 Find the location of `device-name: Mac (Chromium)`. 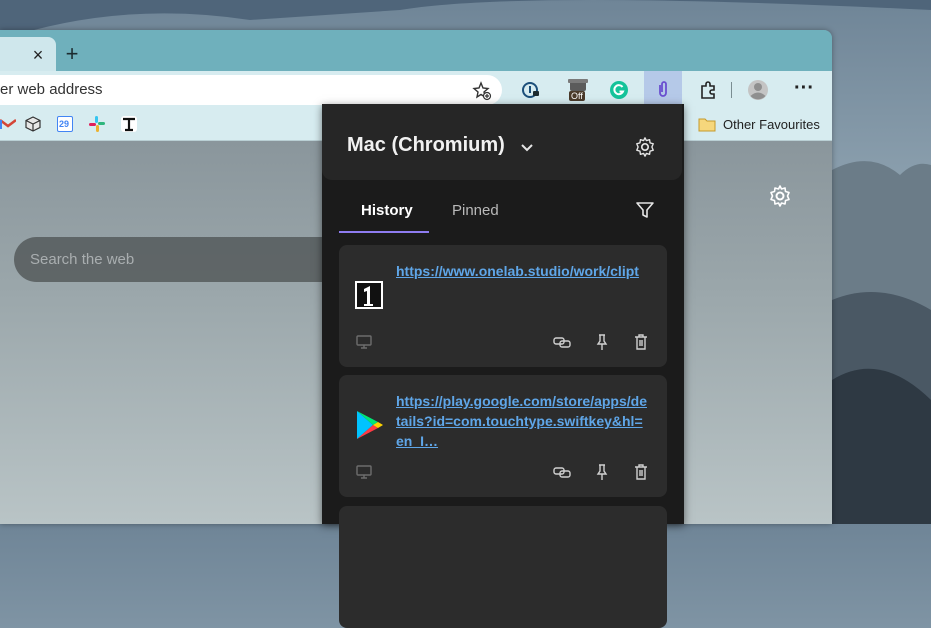

device-name: Mac (Chromium) is located at coordinates (426, 145).